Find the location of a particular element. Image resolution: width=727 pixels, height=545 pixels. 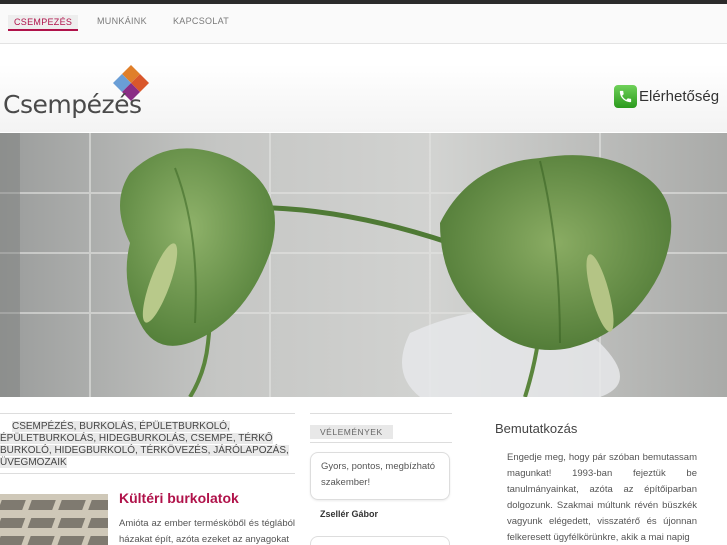

reviews-heading: VÉLEMÉNYEK is located at coordinates (351, 432).